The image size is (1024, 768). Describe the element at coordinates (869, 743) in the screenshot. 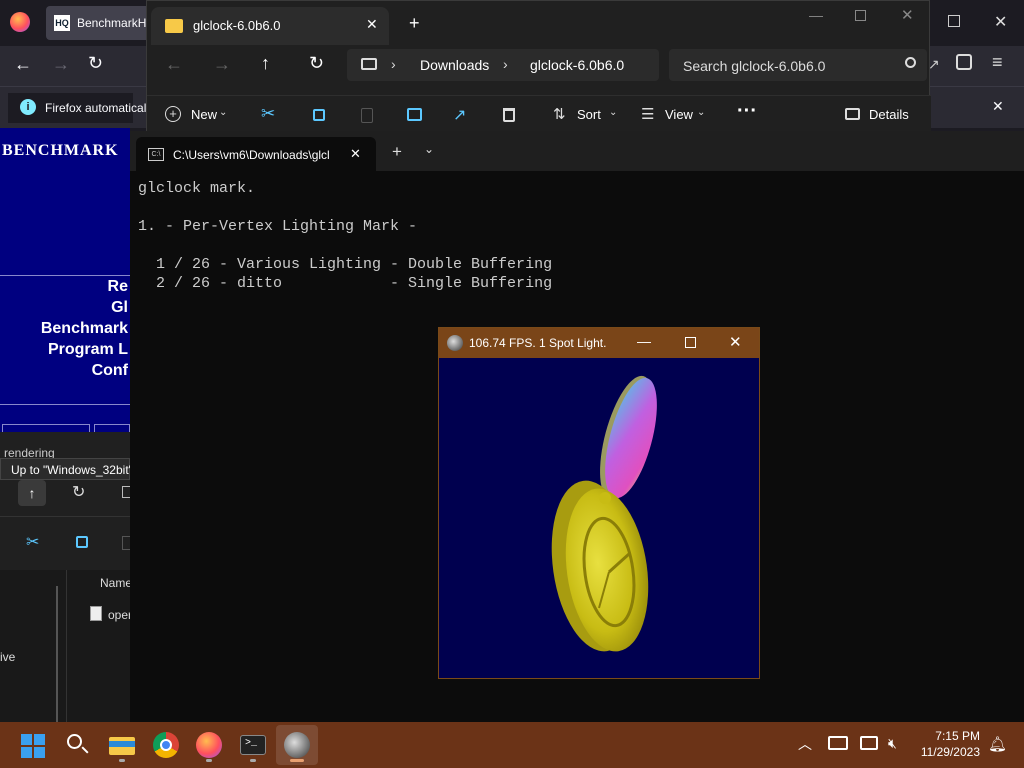

I see `display-icon` at that location.